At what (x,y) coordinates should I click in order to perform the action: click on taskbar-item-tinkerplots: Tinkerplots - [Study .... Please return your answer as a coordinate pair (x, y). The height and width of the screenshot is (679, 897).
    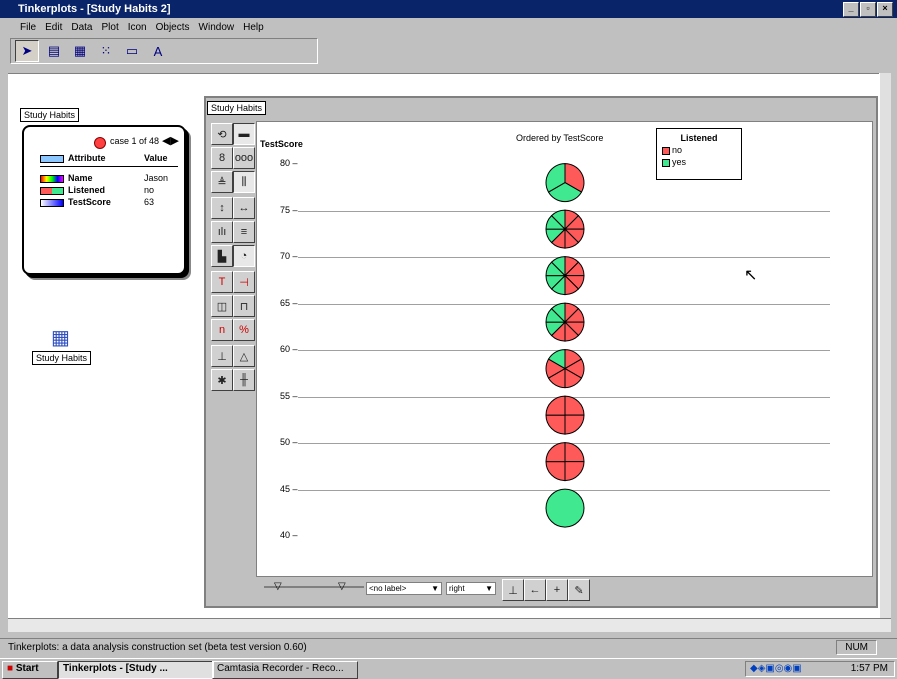
    Looking at the image, I should click on (136, 670).